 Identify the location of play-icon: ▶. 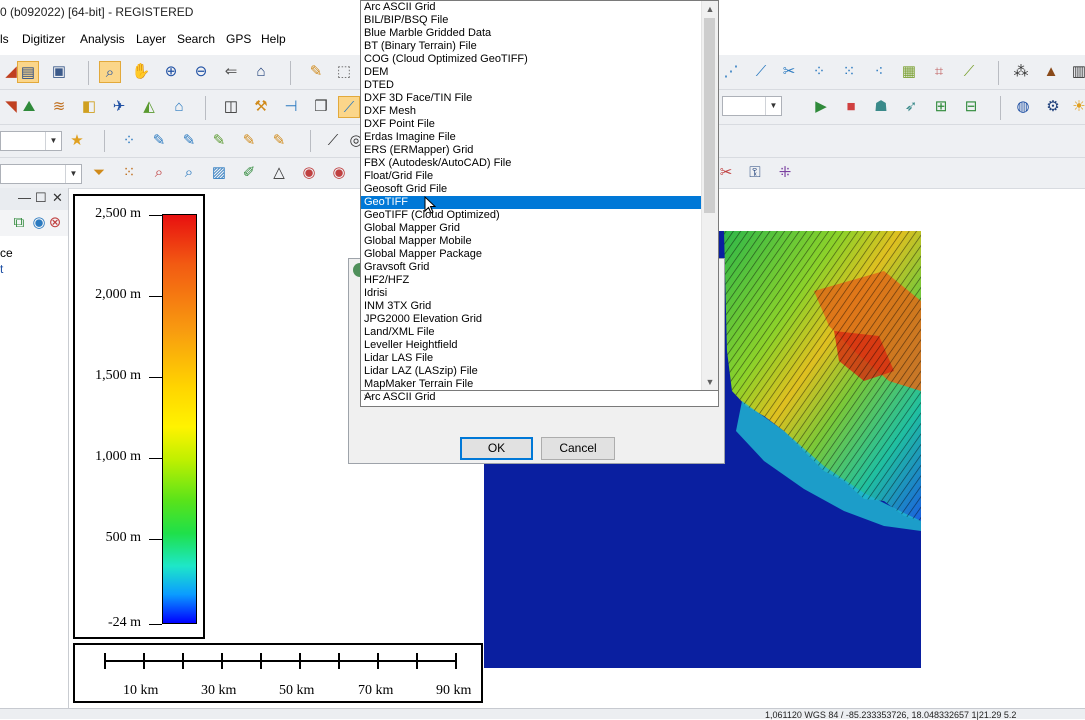
(821, 107).